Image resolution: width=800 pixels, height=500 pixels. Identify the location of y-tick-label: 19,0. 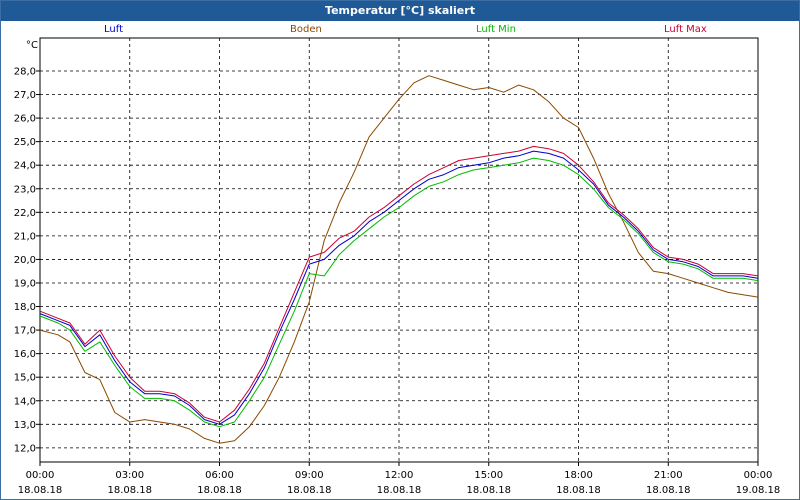
(25, 283).